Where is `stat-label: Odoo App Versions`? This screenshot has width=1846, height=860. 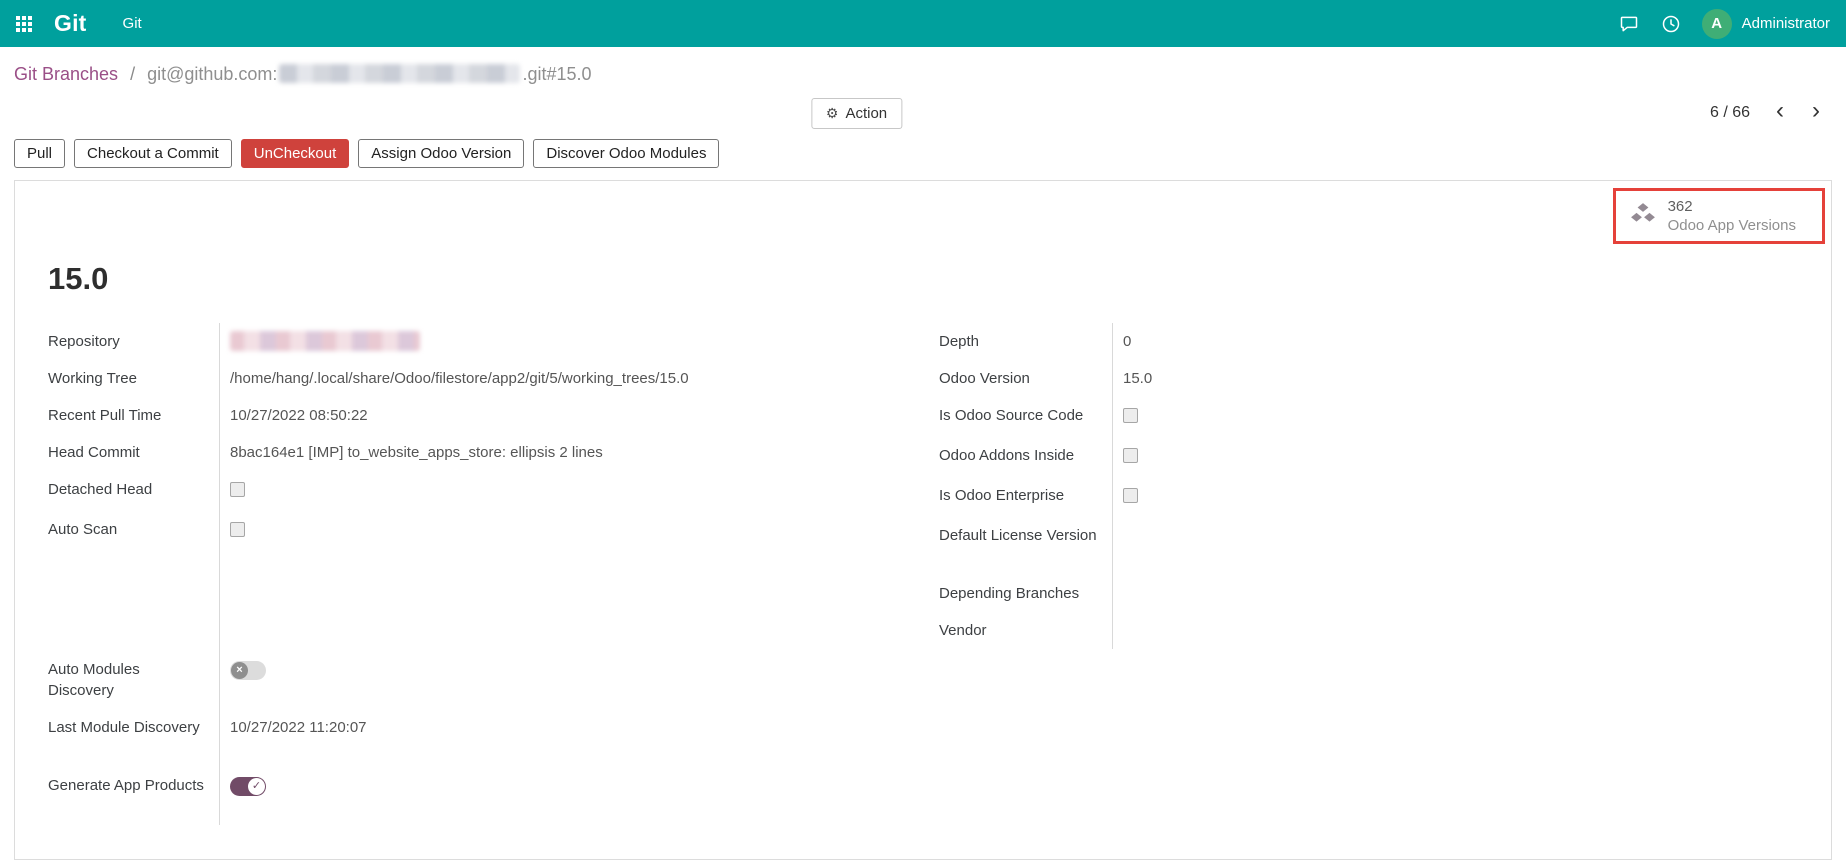
stat-label: Odoo App Versions is located at coordinates (1731, 225).